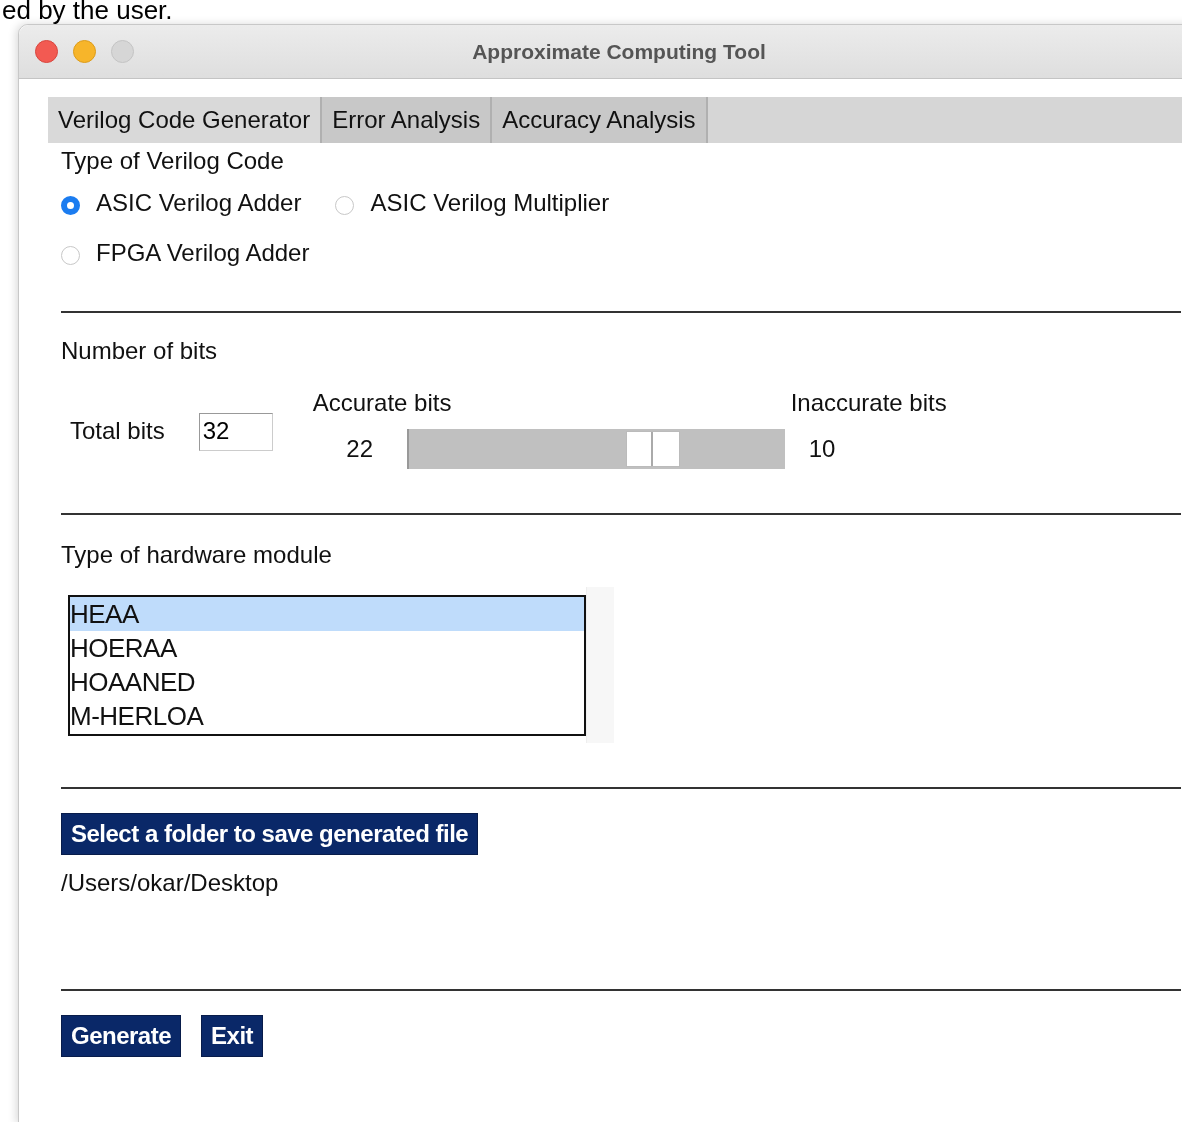  Describe the element at coordinates (327, 682) in the screenshot. I see `list-item: HOAANED` at that location.